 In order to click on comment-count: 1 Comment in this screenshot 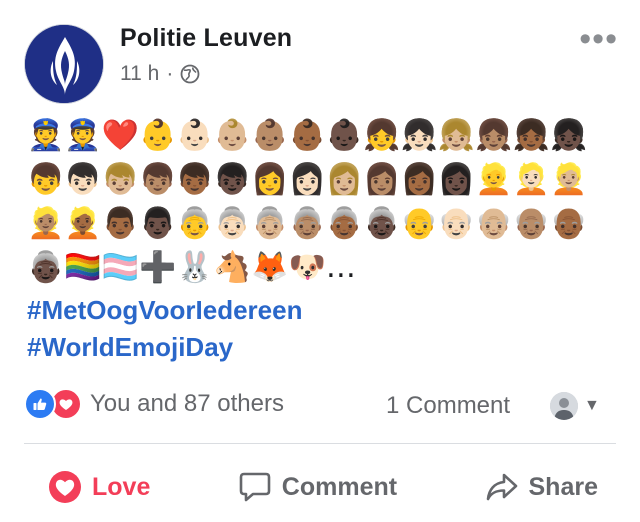, I will do `click(448, 406)`.